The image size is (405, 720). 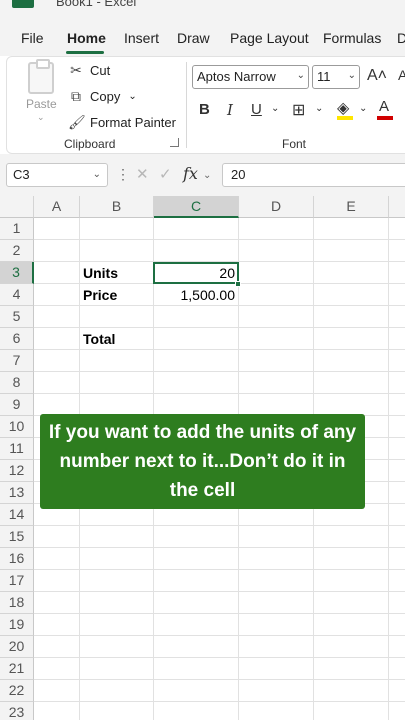 What do you see at coordinates (294, 144) in the screenshot?
I see `font-group-label: Font` at bounding box center [294, 144].